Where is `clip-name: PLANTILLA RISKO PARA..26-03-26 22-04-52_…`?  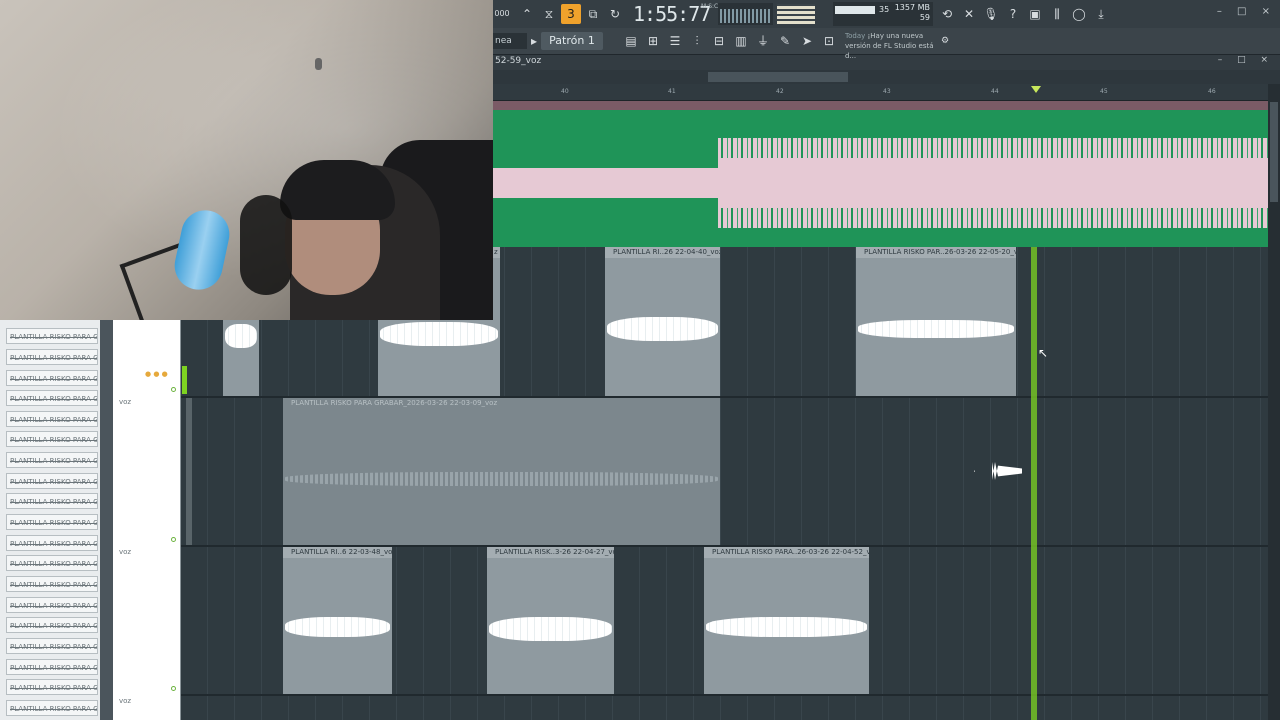 clip-name: PLANTILLA RISKO PARA..26-03-26 22-04-52_… is located at coordinates (786, 552).